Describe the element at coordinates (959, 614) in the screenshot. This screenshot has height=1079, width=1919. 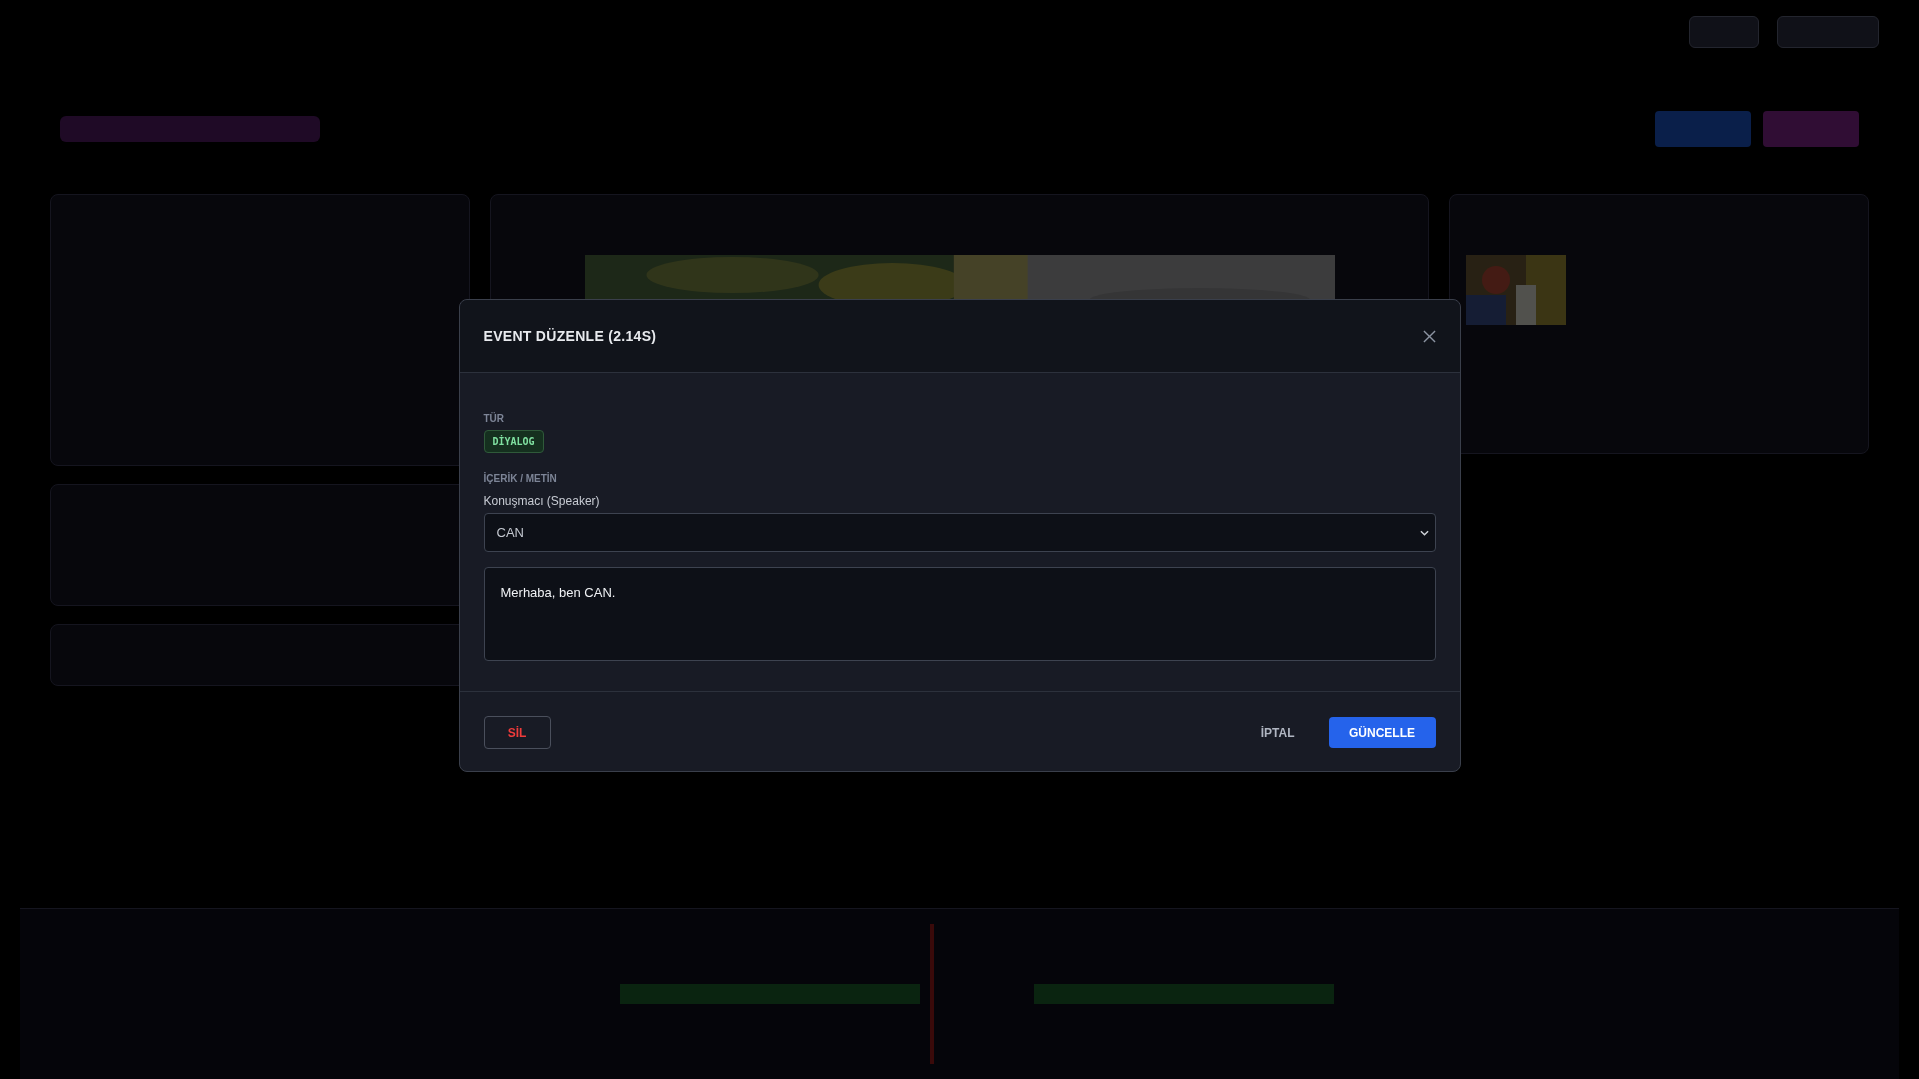
I see `text-area: Merhaba, ben CAN.` at that location.